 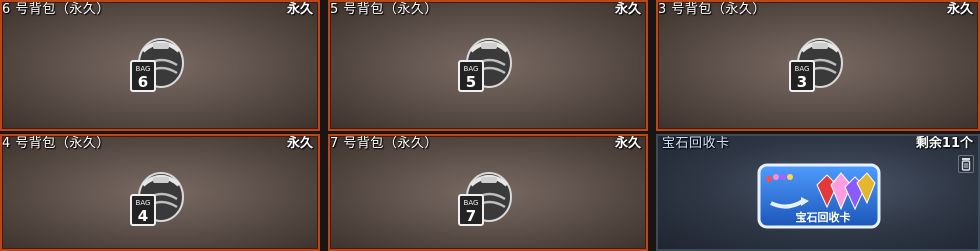 What do you see at coordinates (143, 216) in the screenshot?
I see `bag-number: 4` at bounding box center [143, 216].